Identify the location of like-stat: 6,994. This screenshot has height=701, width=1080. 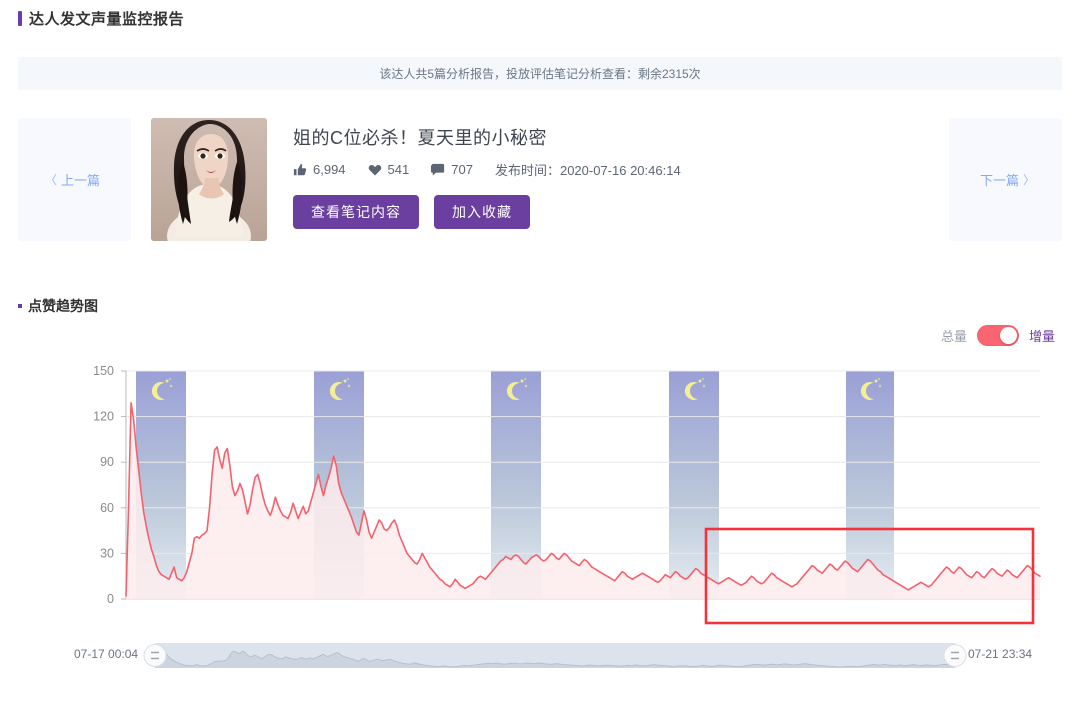
(319, 169).